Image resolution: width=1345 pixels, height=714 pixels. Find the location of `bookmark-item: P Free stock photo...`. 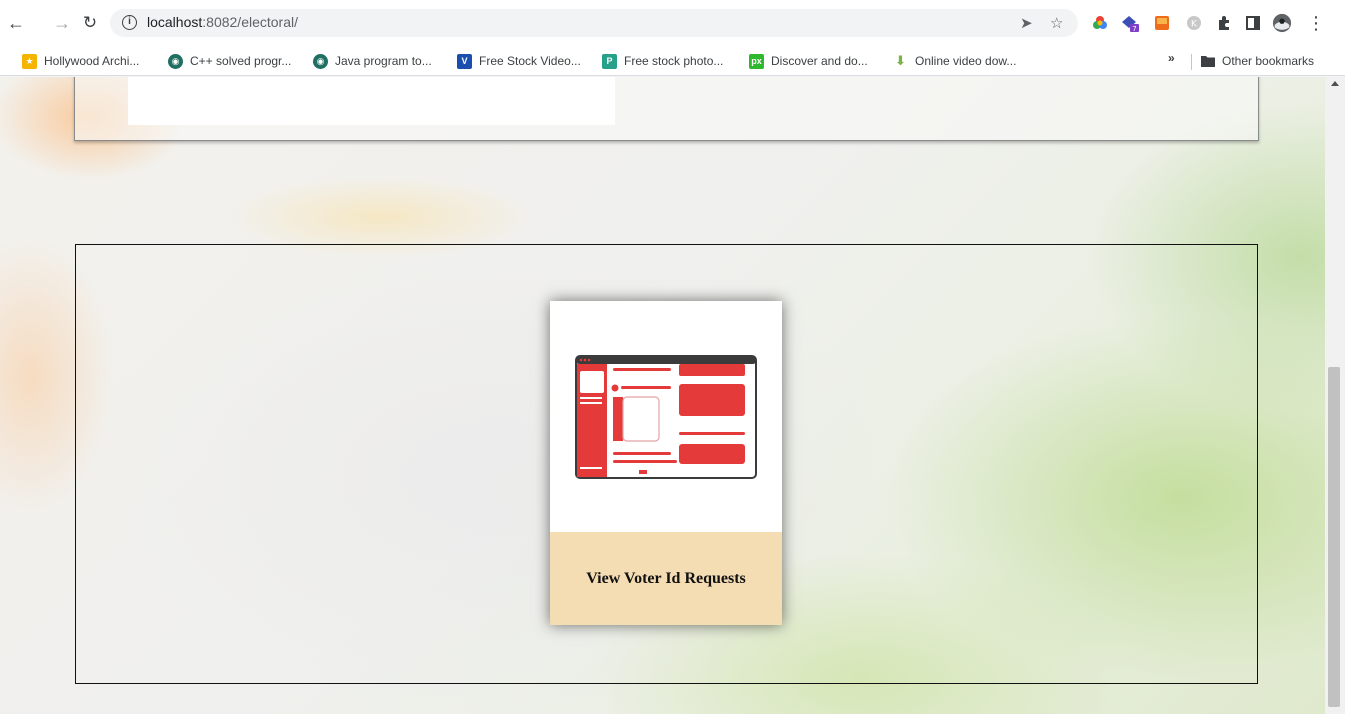

bookmark-item: P Free stock photo... is located at coordinates (662, 61).